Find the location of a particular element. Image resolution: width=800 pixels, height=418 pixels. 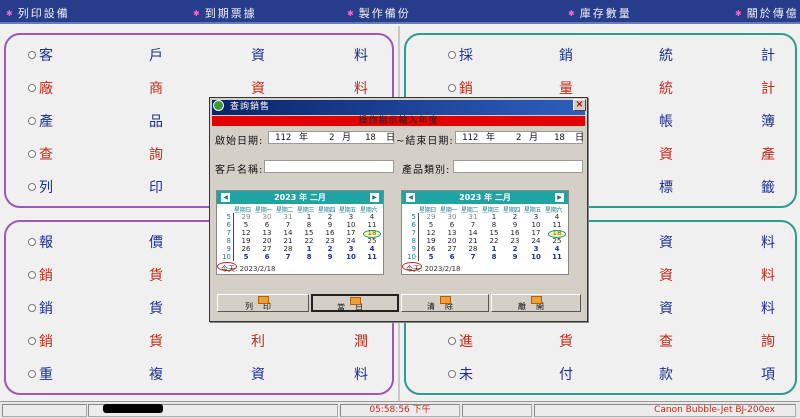

menu-print-settings: ✱ 列印設備 is located at coordinates (38, 13).